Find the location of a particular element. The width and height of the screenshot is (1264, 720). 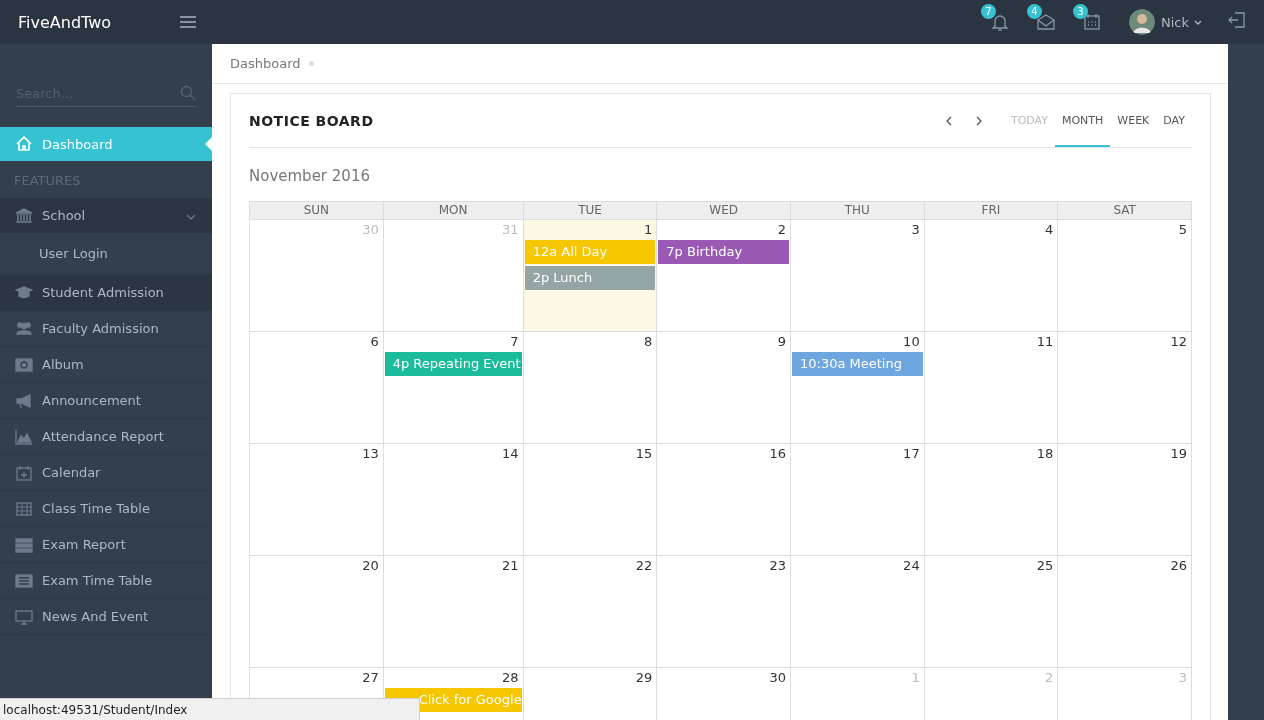

chevron-left-icon is located at coordinates (948, 120).